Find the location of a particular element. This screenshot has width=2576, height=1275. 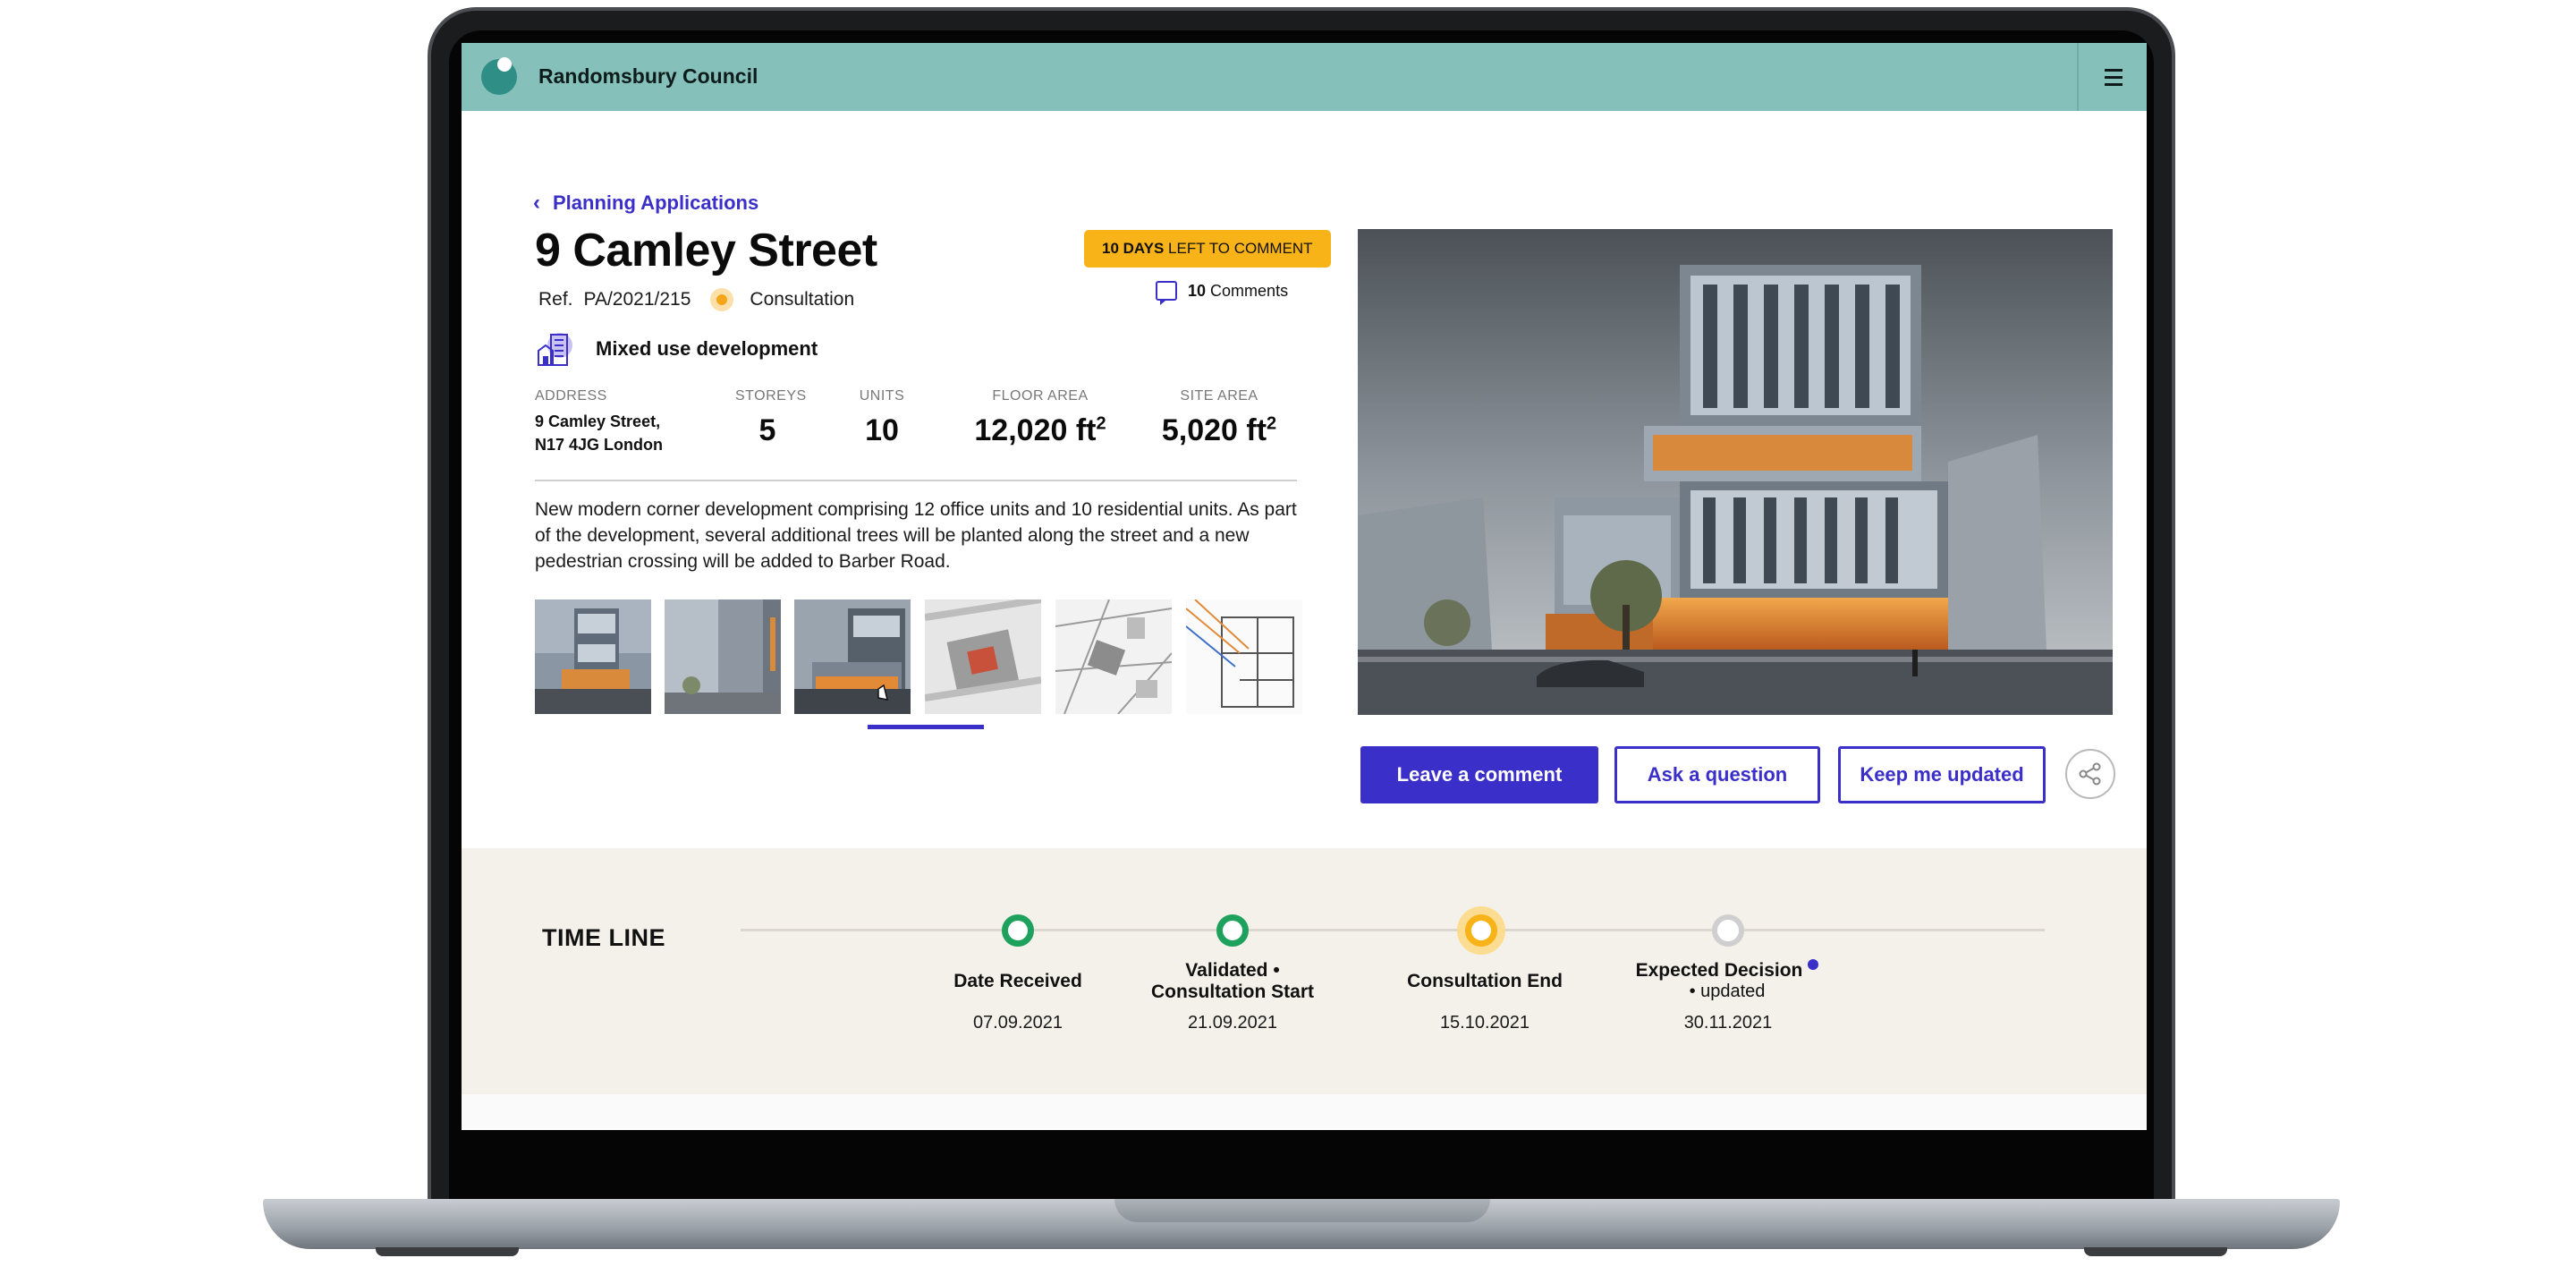

stat-label: SITE AREA is located at coordinates (1219, 396).